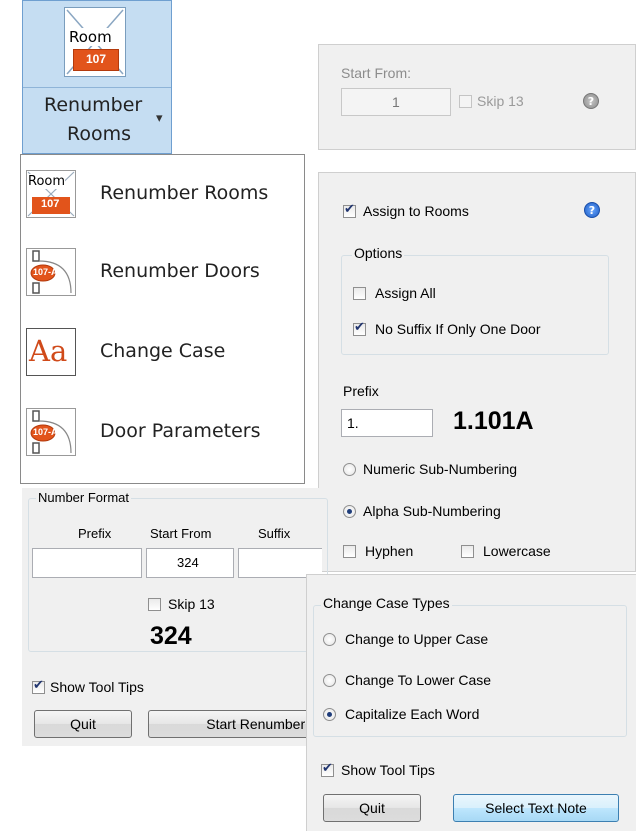 This screenshot has width=636, height=831. I want to click on menu-item-renumber-doors: 107-A Renumber Doors, so click(162, 272).